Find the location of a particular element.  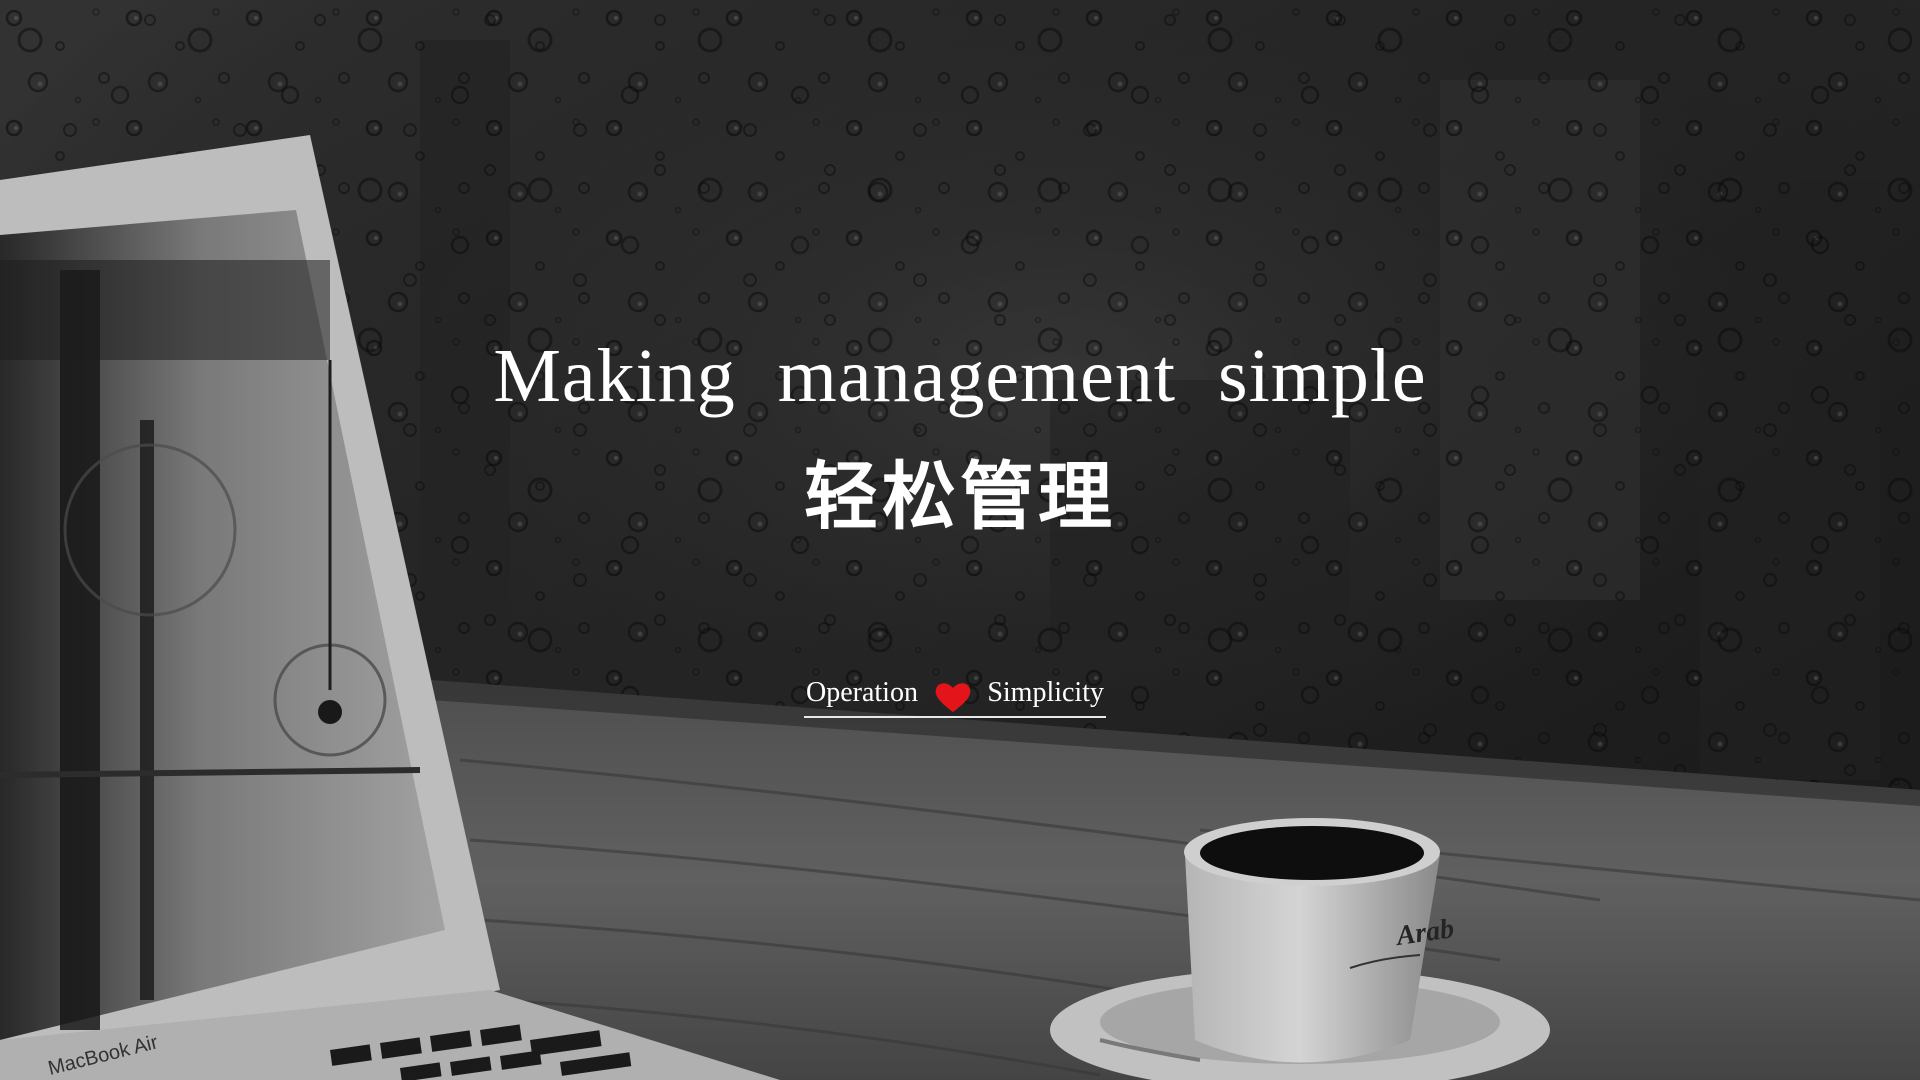

heart-icon is located at coordinates (952, 697).